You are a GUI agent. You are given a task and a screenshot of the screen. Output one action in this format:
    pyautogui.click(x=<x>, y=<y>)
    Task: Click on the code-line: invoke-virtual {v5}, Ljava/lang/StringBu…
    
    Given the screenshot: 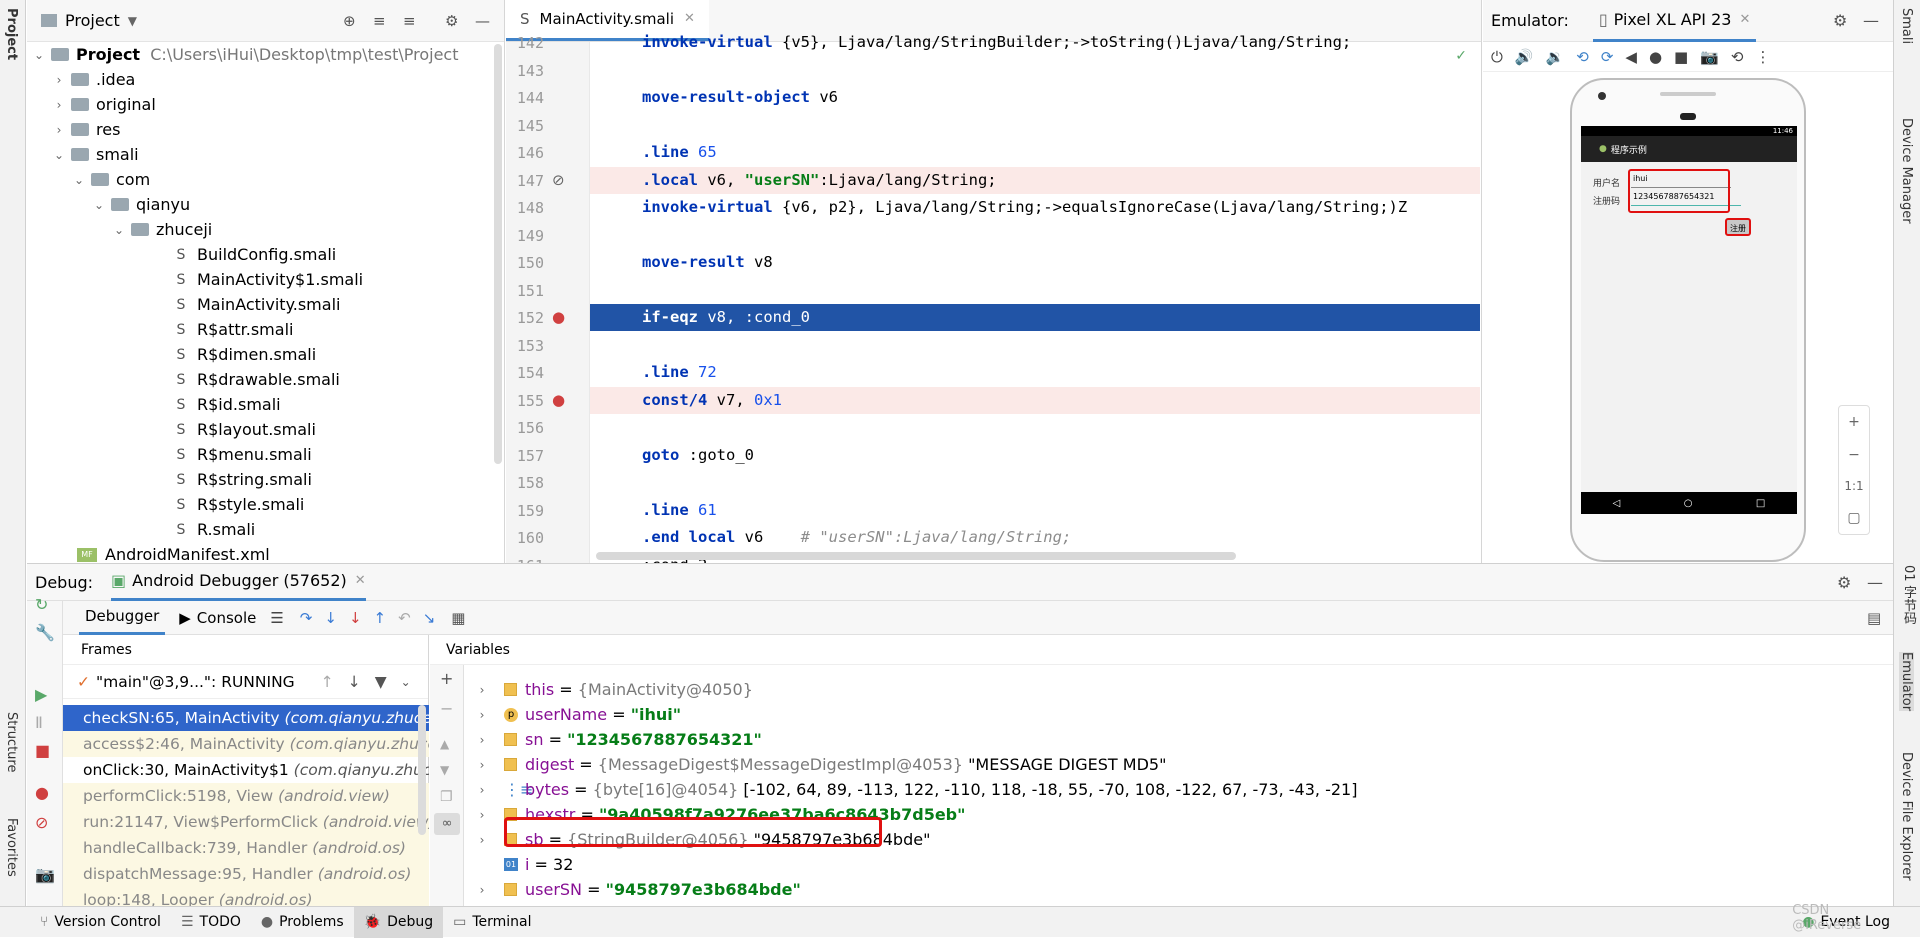 What is the action you would take?
    pyautogui.click(x=1035, y=42)
    